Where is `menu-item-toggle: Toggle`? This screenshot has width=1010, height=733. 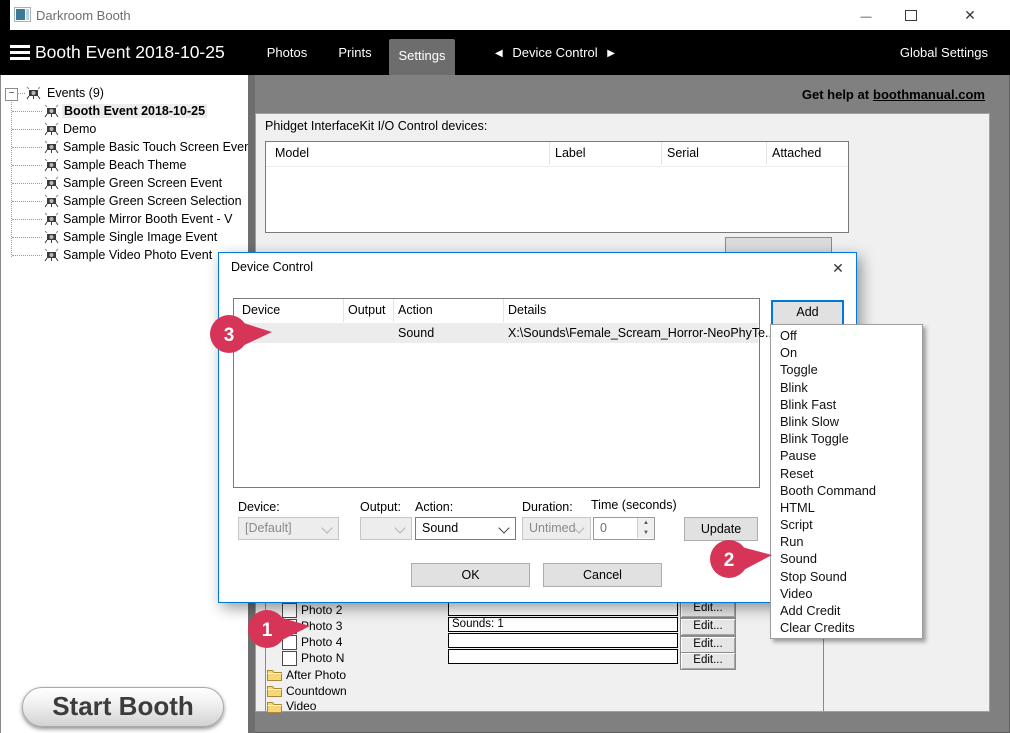
menu-item-toggle: Toggle is located at coordinates (846, 369).